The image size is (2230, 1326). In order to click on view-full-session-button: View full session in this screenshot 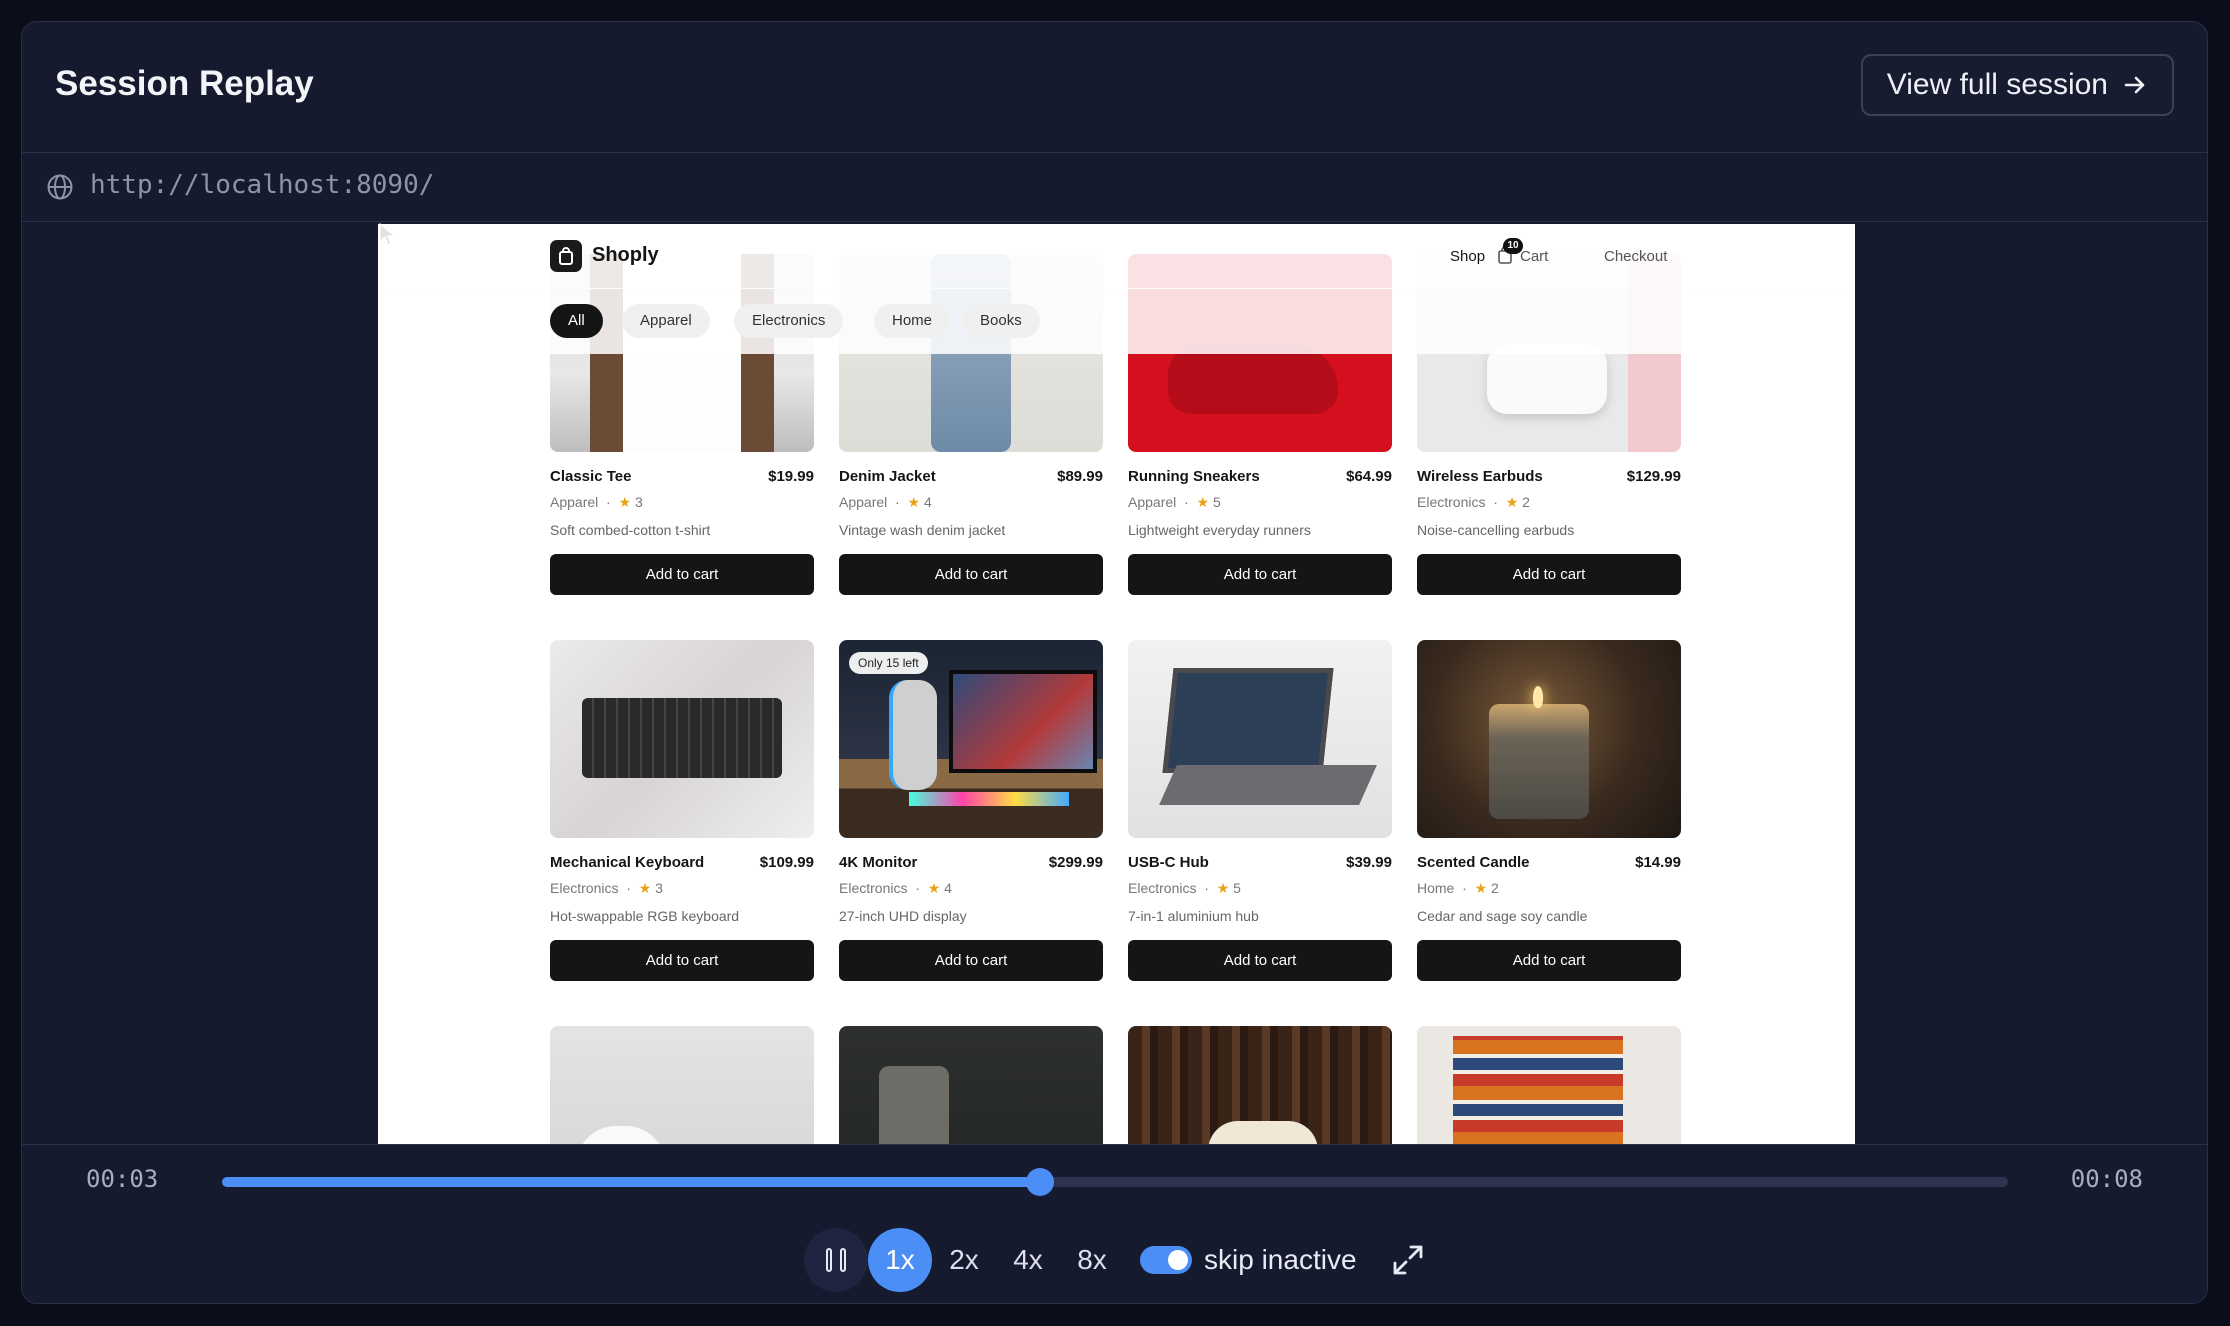, I will do `click(2017, 85)`.